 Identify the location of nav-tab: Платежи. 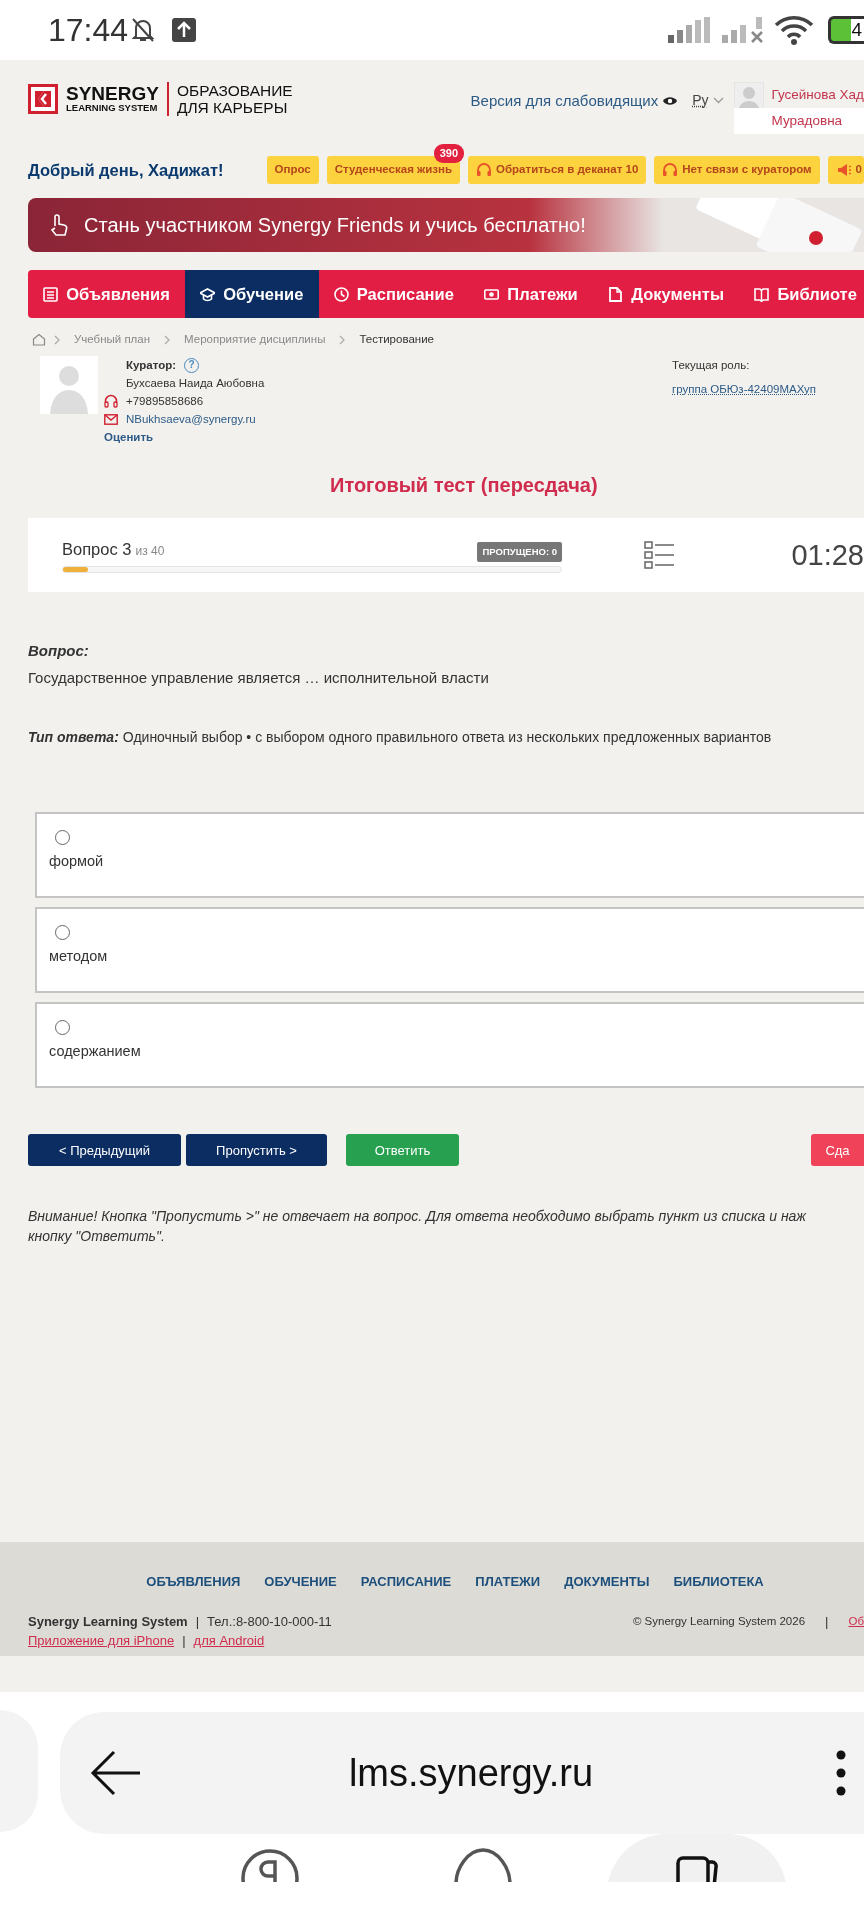
(531, 294).